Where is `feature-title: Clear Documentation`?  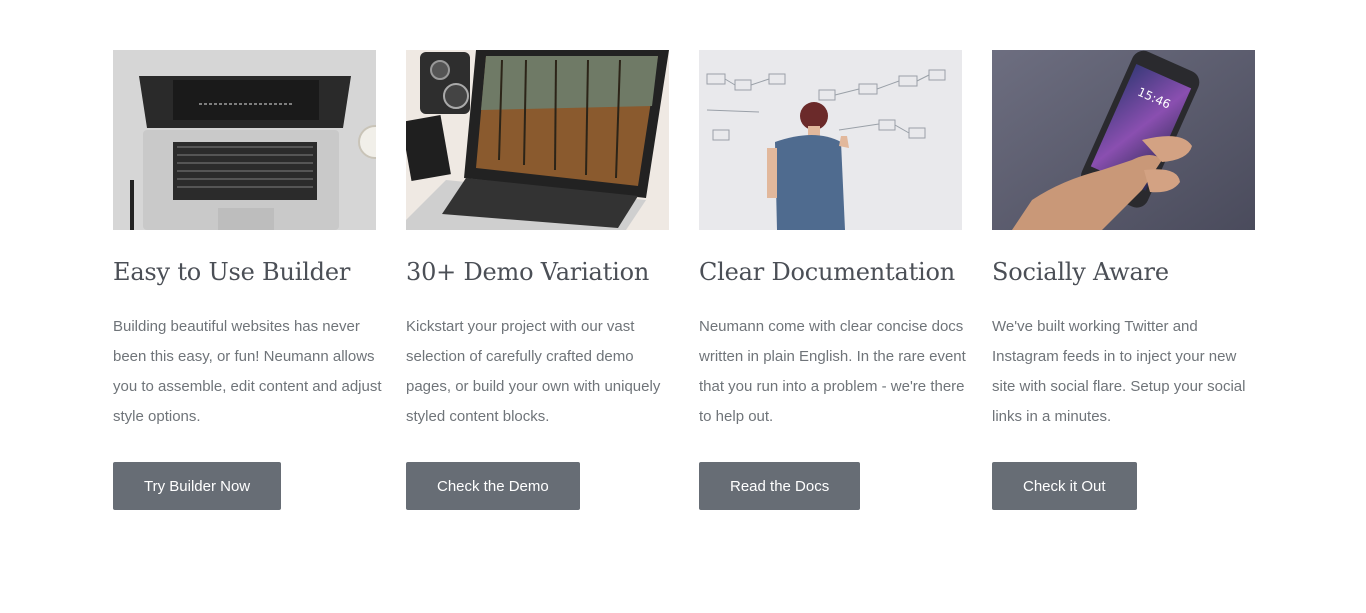 feature-title: Clear Documentation is located at coordinates (827, 272).